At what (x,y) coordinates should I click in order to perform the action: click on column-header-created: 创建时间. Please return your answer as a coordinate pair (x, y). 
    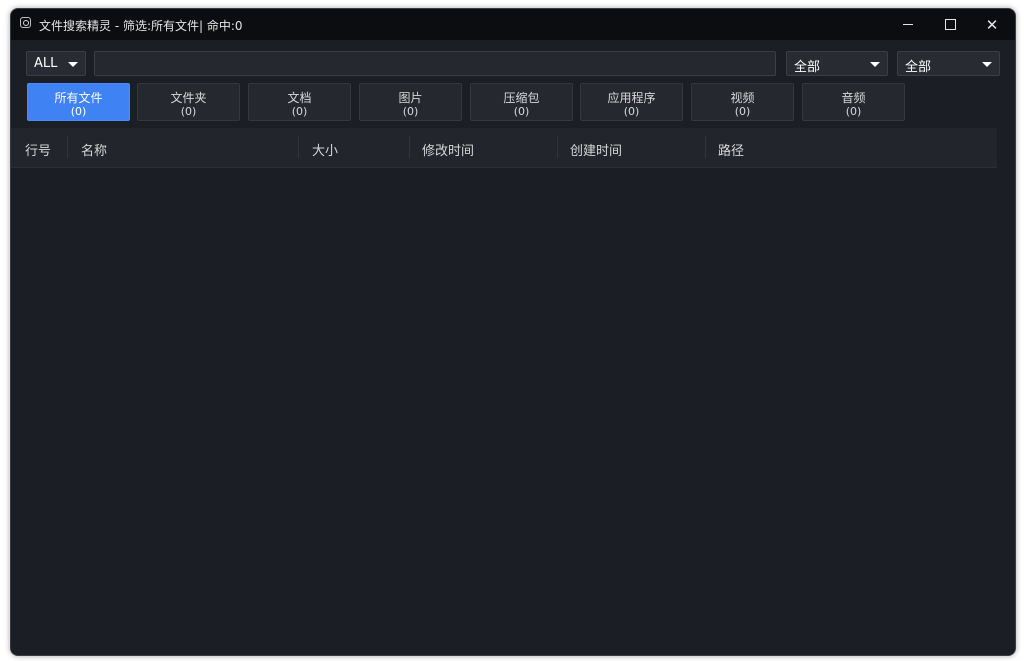
    Looking at the image, I should click on (596, 149).